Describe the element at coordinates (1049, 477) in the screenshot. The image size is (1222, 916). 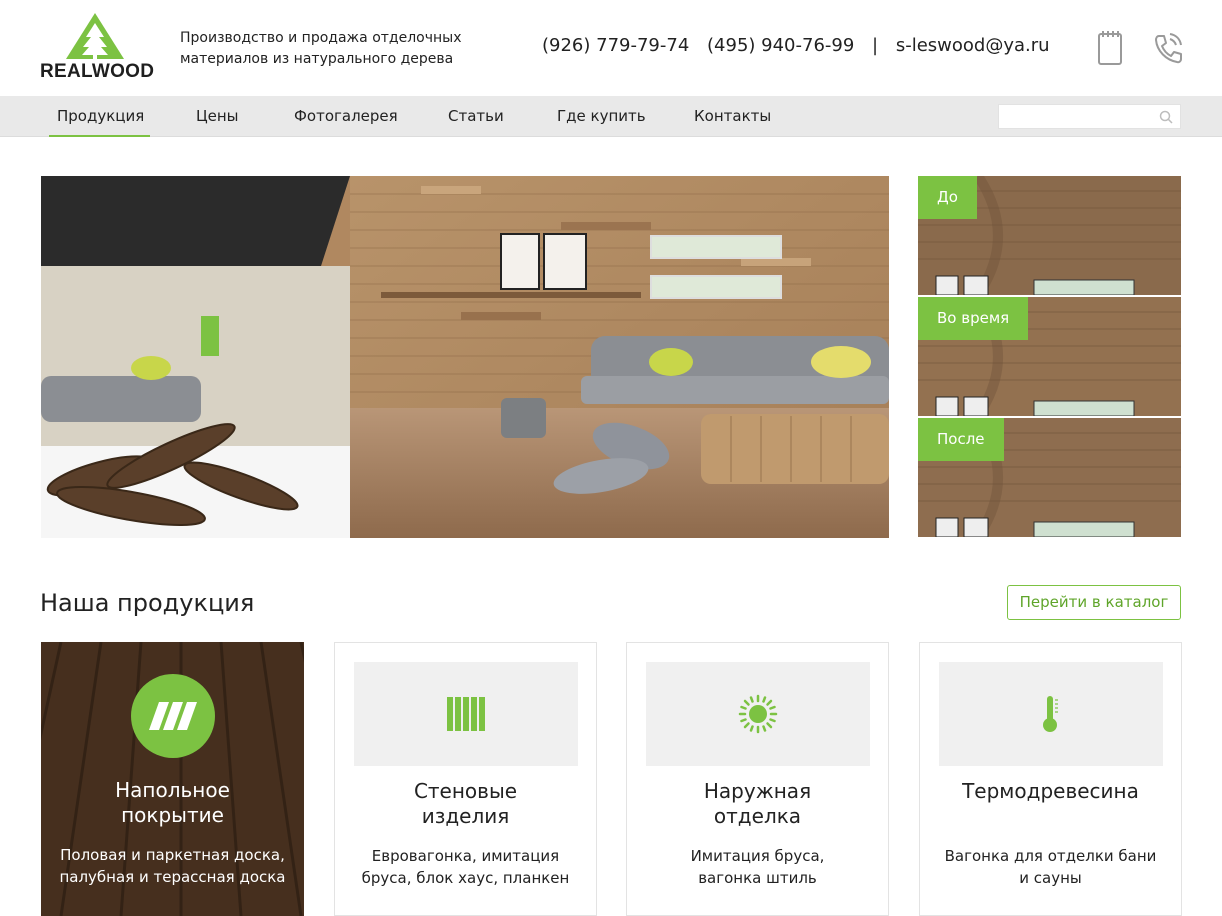
I see `thumb-after: После` at that location.